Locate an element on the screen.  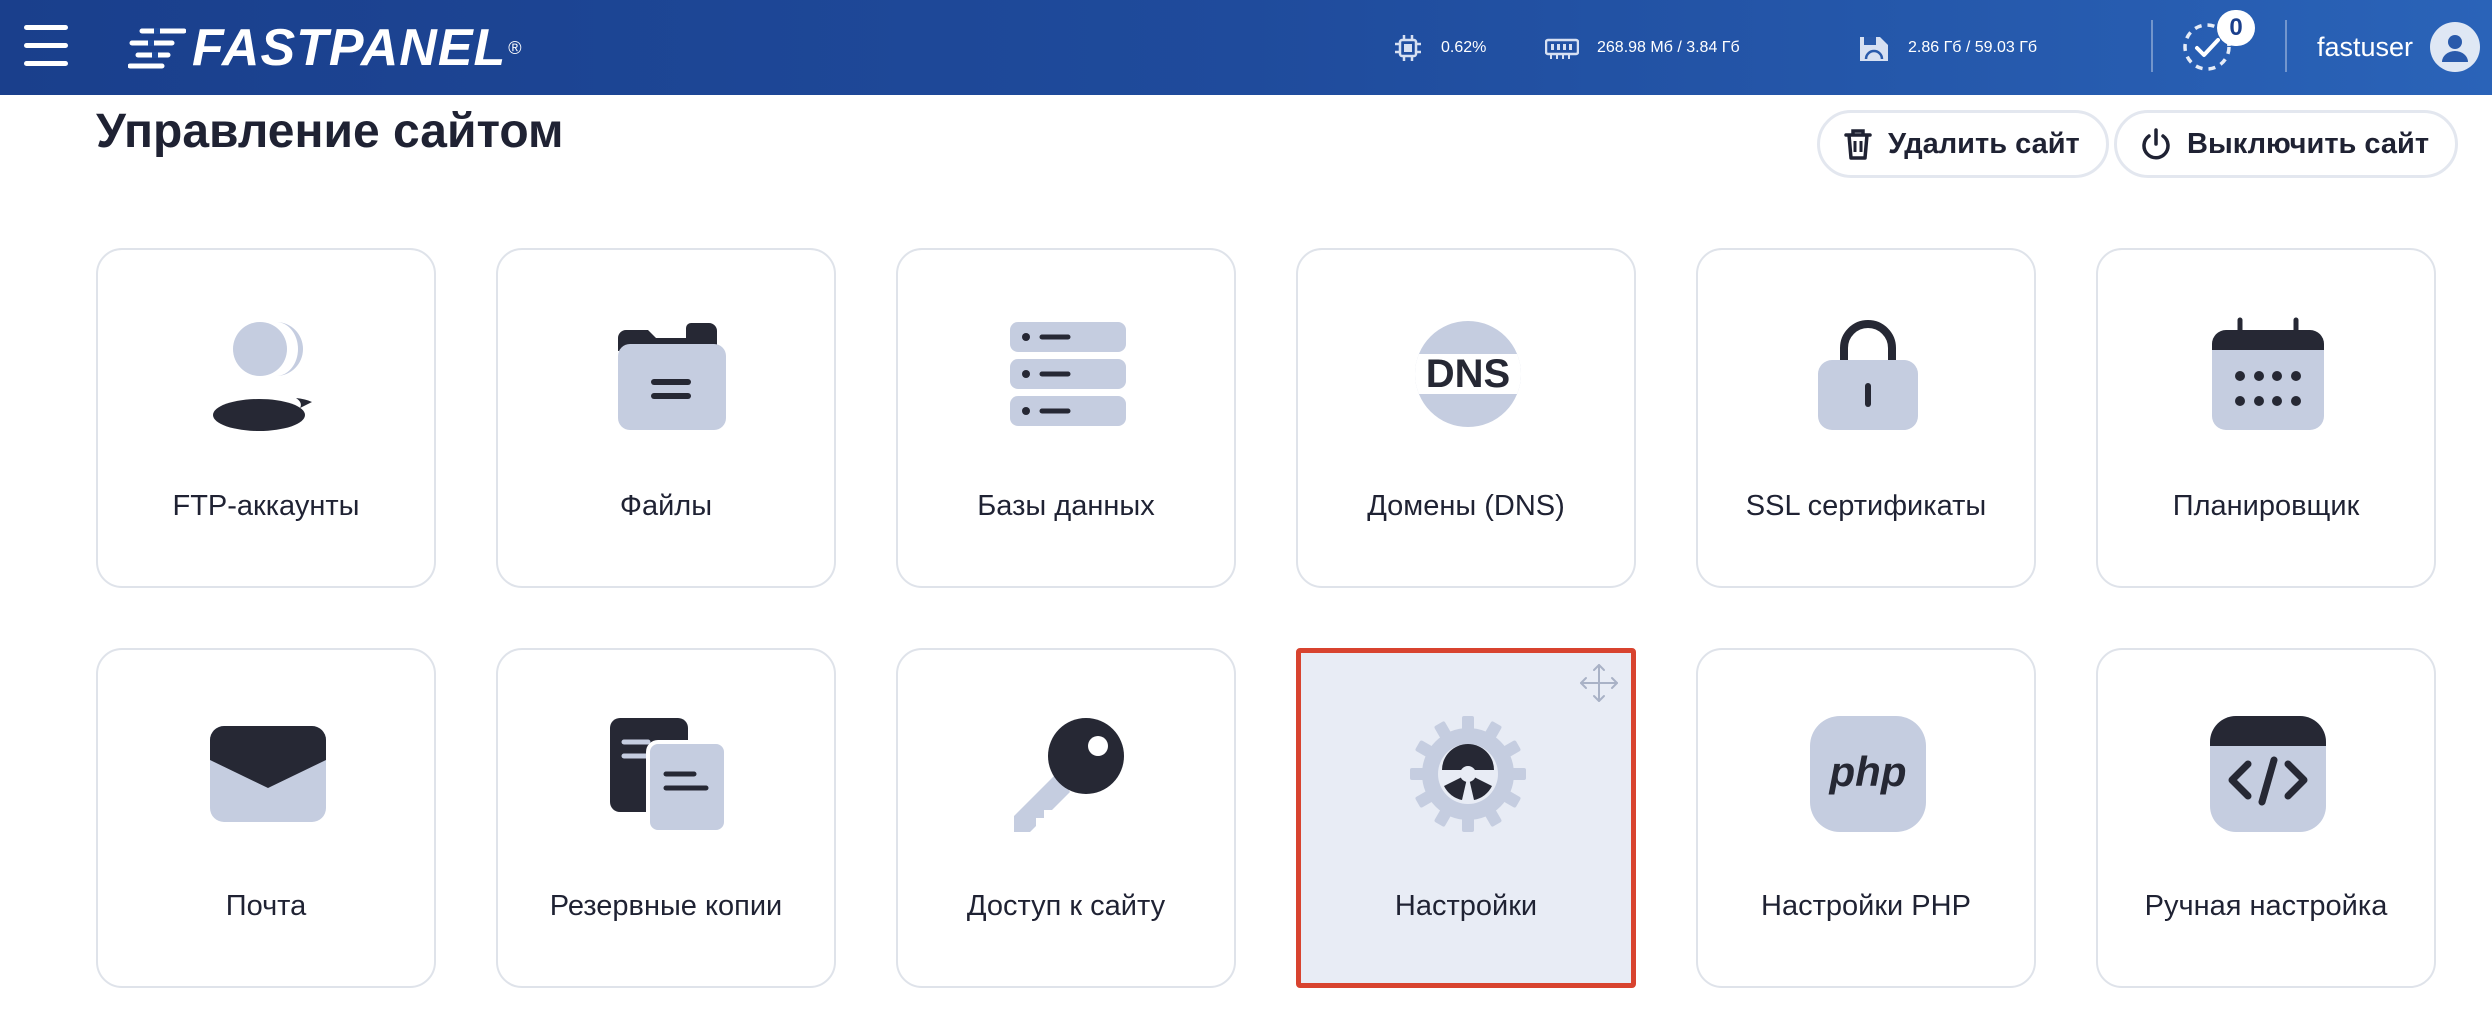
tile-label: Настройки is located at coordinates (1466, 906).